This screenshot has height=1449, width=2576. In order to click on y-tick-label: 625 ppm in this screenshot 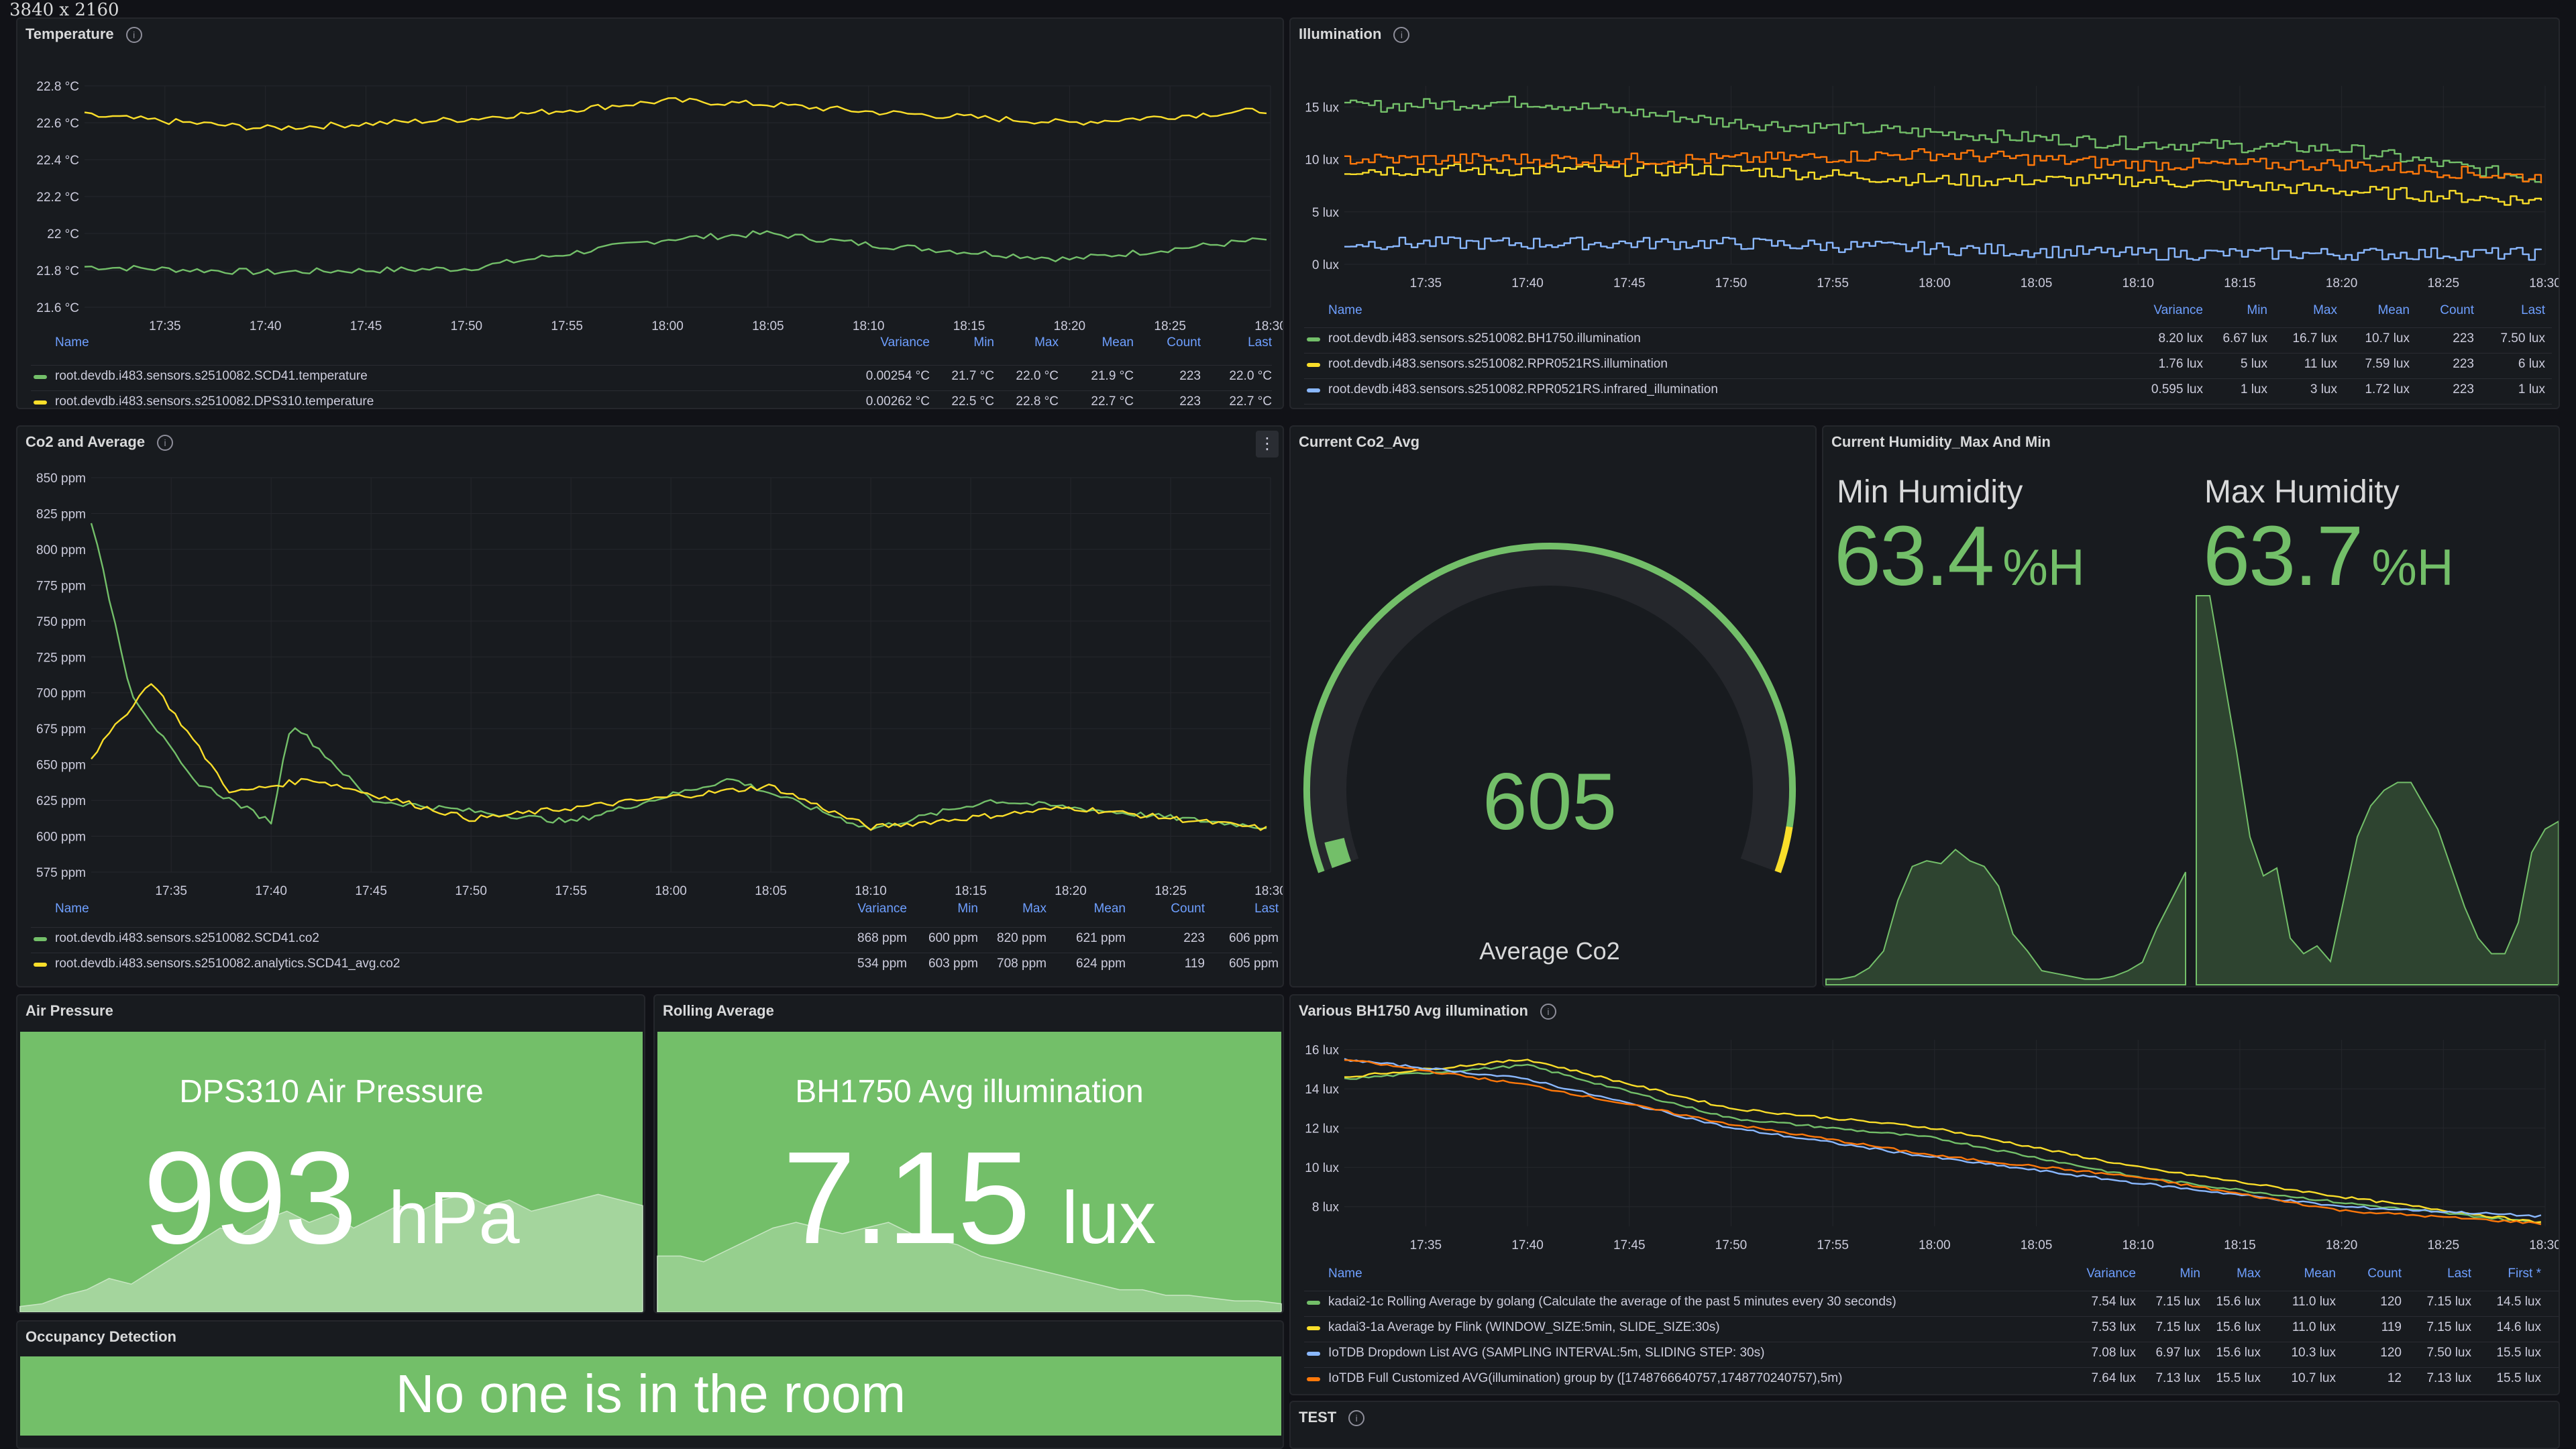, I will do `click(61, 801)`.